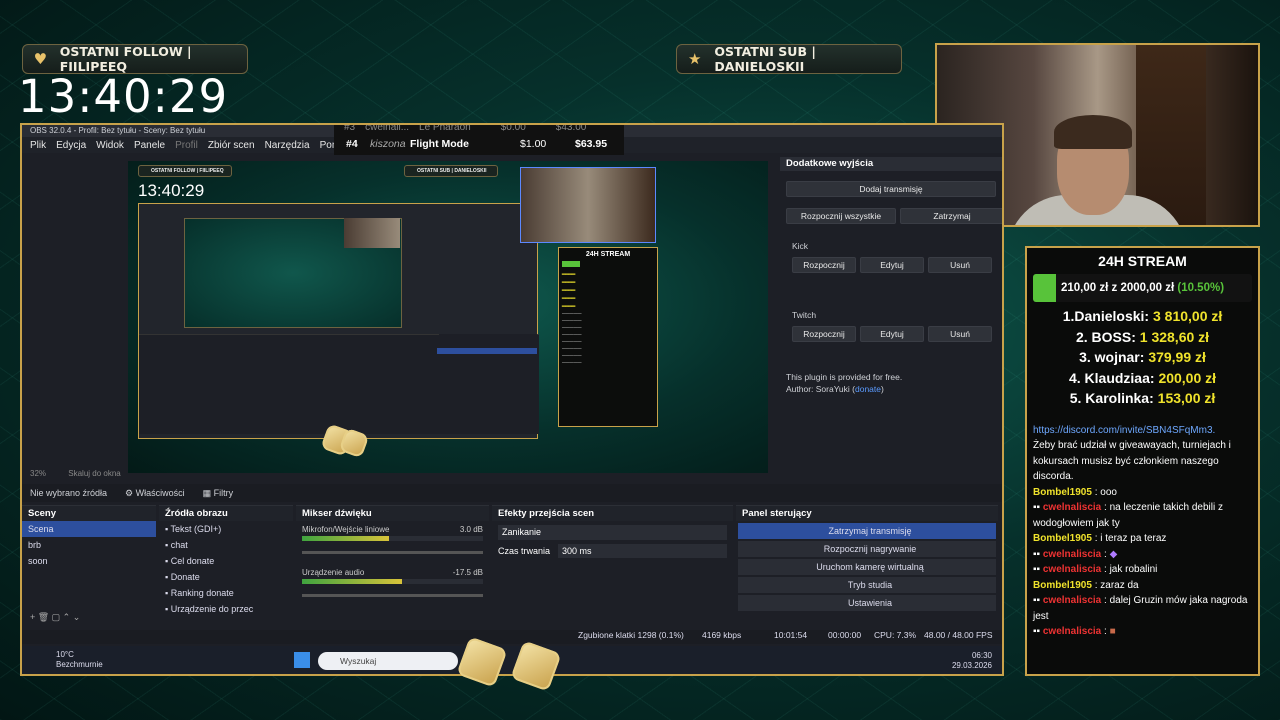  I want to click on mini-chat-title: 24H STREAM, so click(608, 254).